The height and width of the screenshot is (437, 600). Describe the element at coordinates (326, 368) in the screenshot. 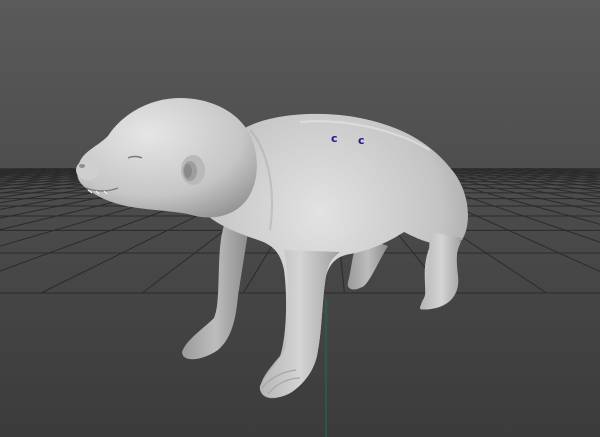

I see `world-axes` at that location.